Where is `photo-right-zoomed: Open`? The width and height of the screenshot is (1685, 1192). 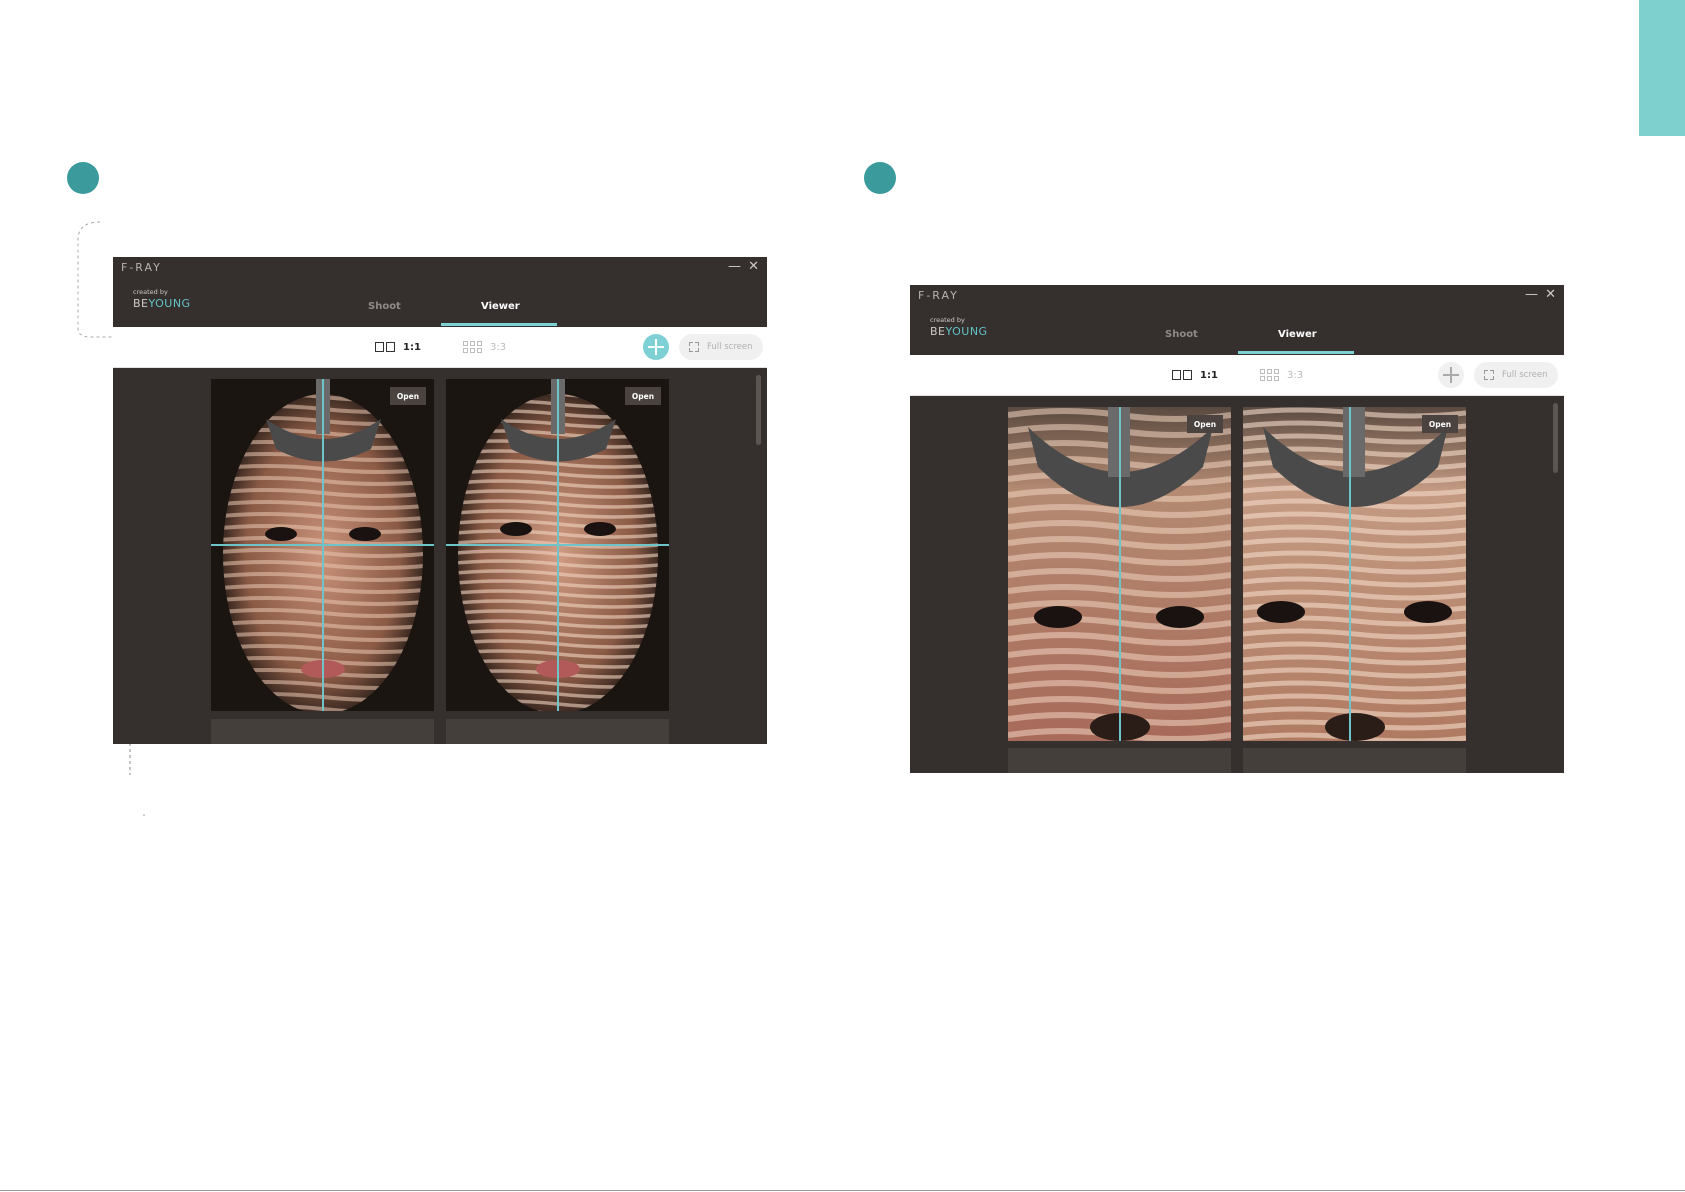
photo-right-zoomed: Open is located at coordinates (1354, 574).